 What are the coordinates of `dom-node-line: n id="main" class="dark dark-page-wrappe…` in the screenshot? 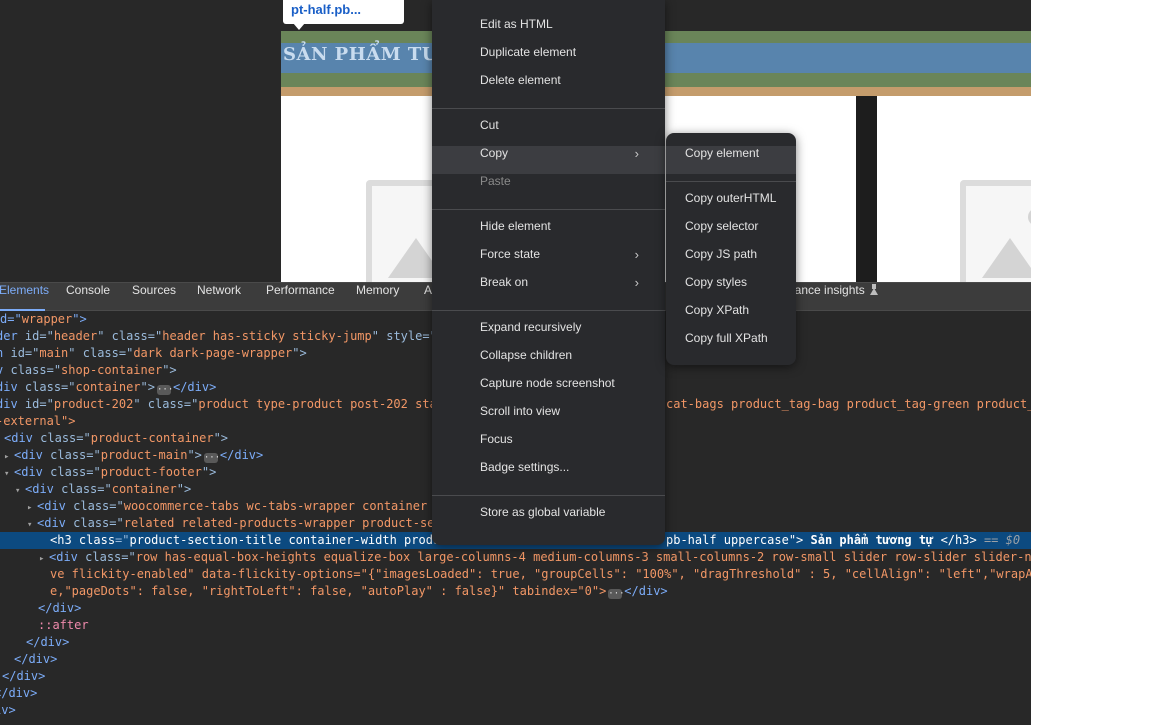 It's located at (153, 353).